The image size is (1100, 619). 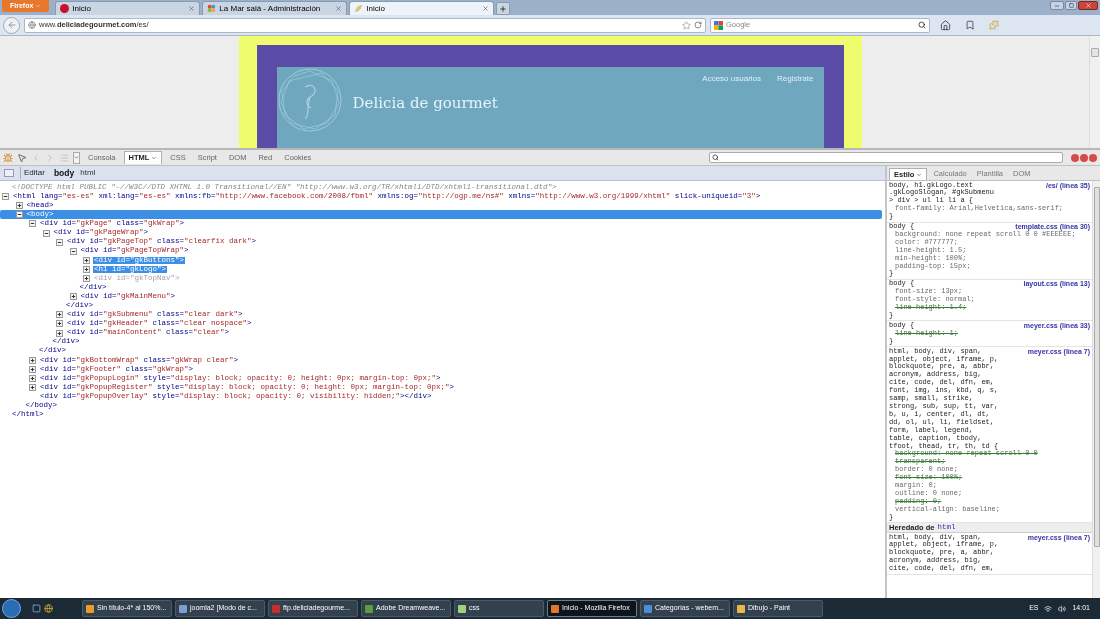 What do you see at coordinates (36, 608) in the screenshot?
I see `desktop-icon` at bounding box center [36, 608].